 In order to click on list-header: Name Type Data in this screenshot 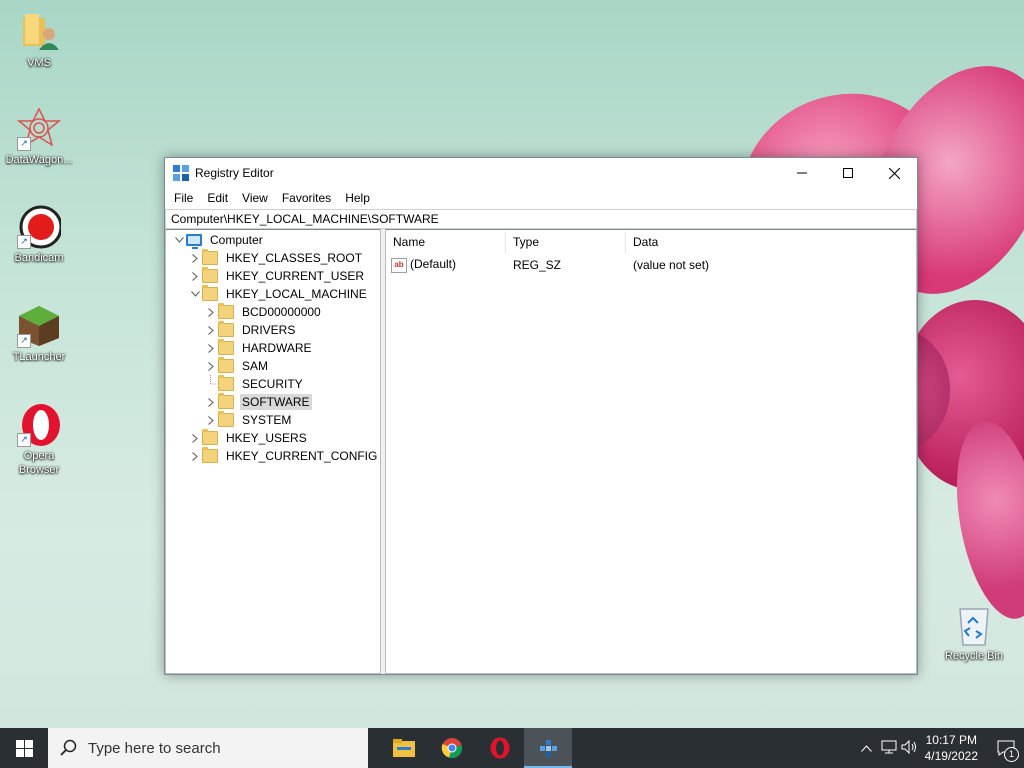, I will do `click(651, 242)`.